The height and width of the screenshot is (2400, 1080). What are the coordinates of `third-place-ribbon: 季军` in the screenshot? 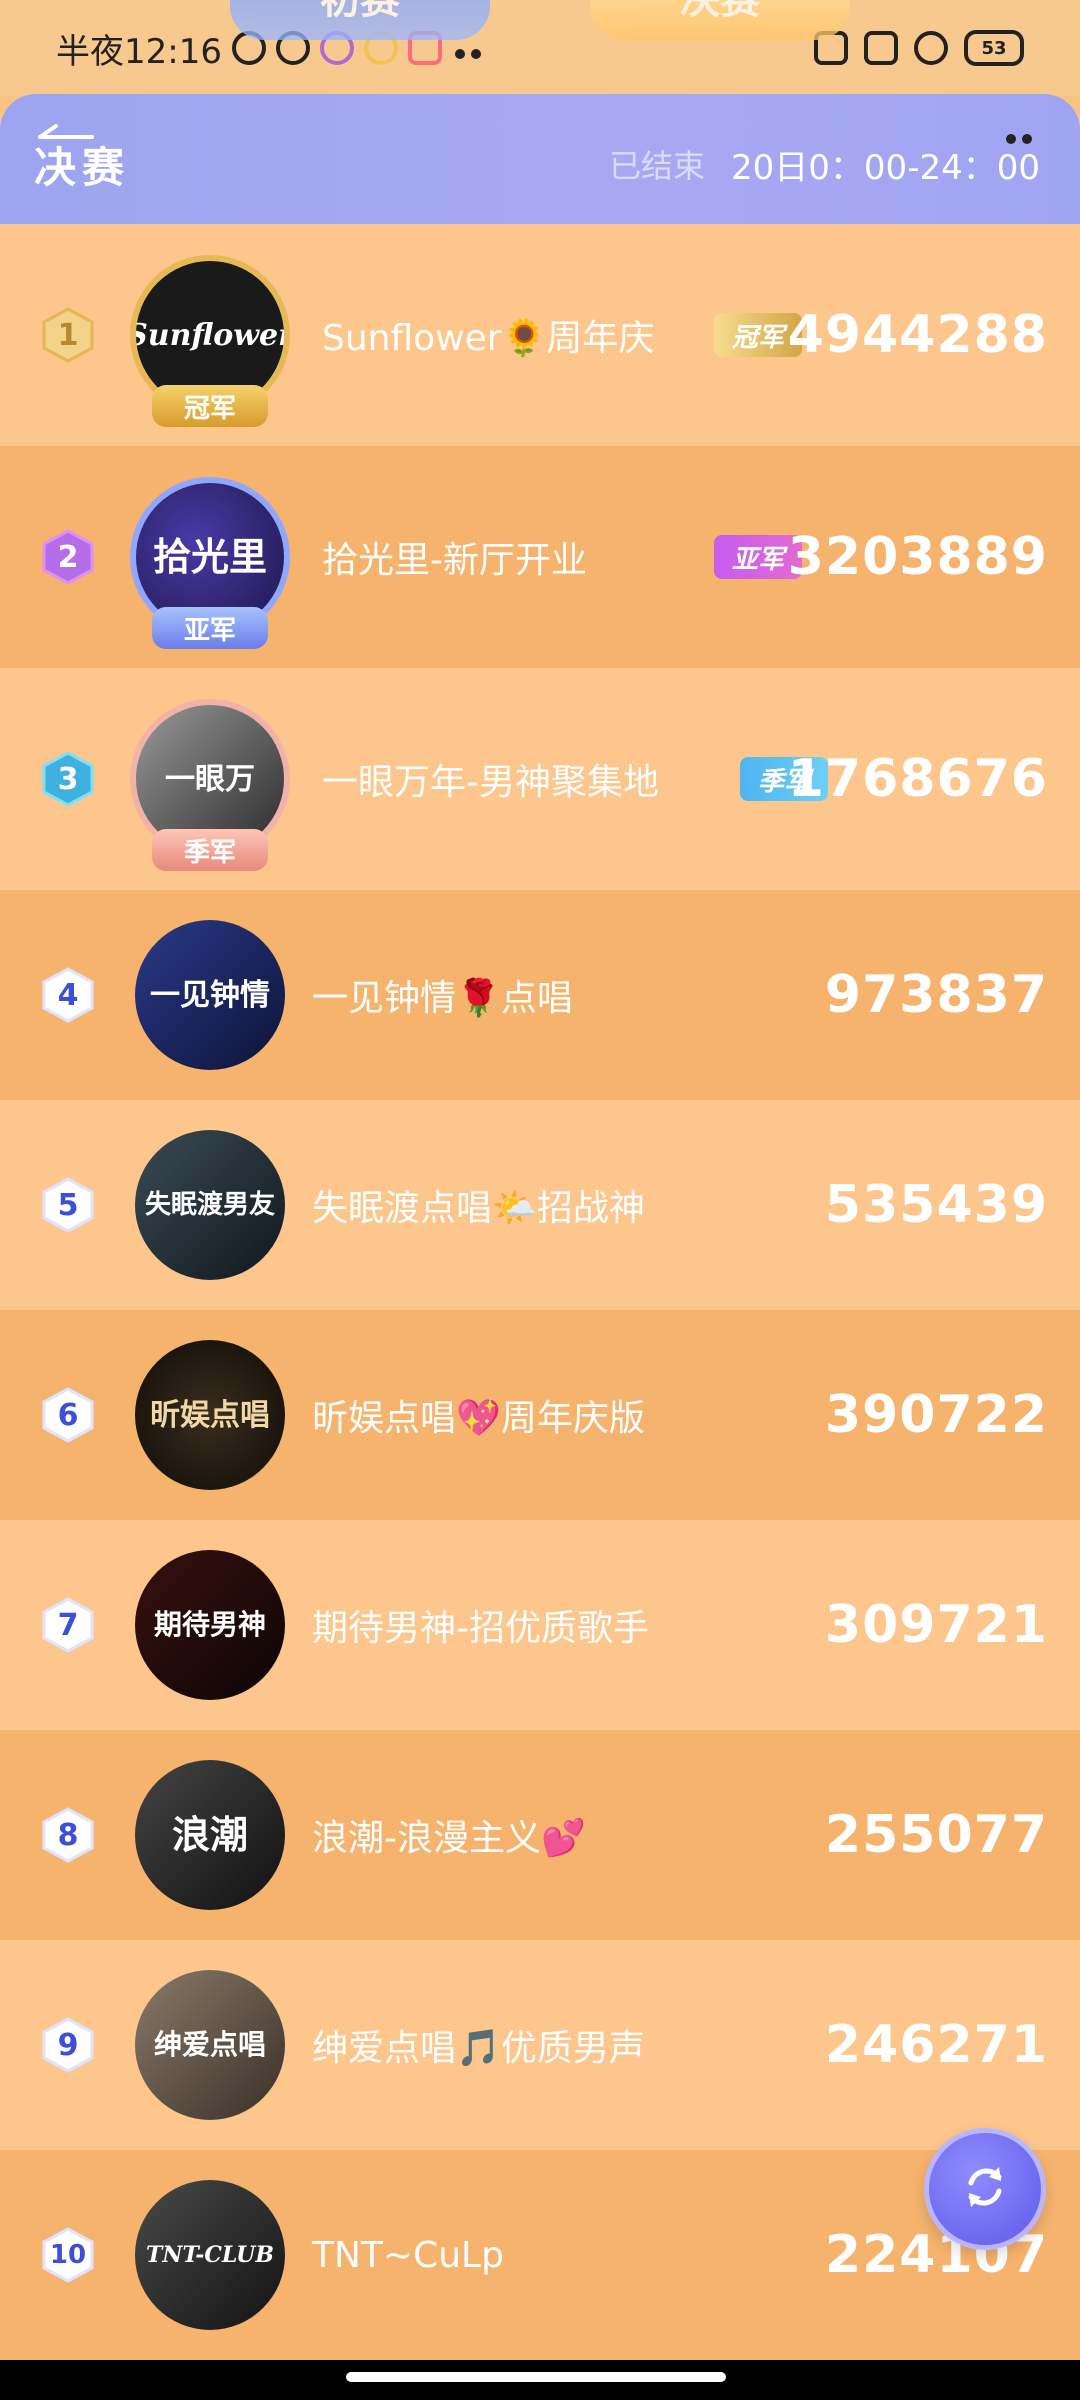 It's located at (210, 850).